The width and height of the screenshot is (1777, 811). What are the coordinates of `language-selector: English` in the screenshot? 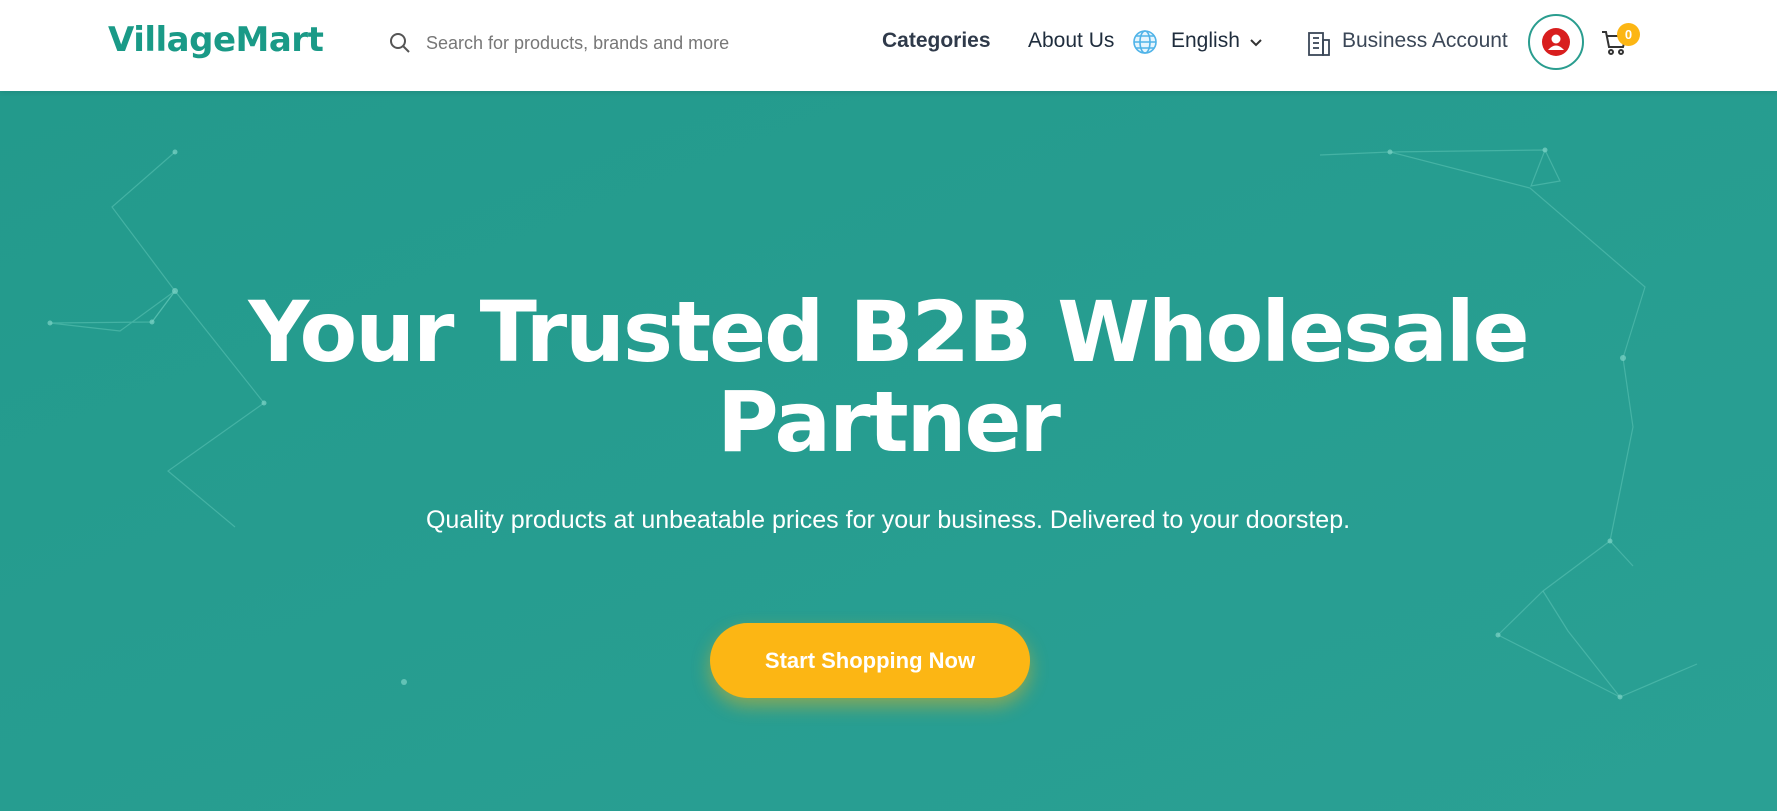 It's located at (1205, 41).